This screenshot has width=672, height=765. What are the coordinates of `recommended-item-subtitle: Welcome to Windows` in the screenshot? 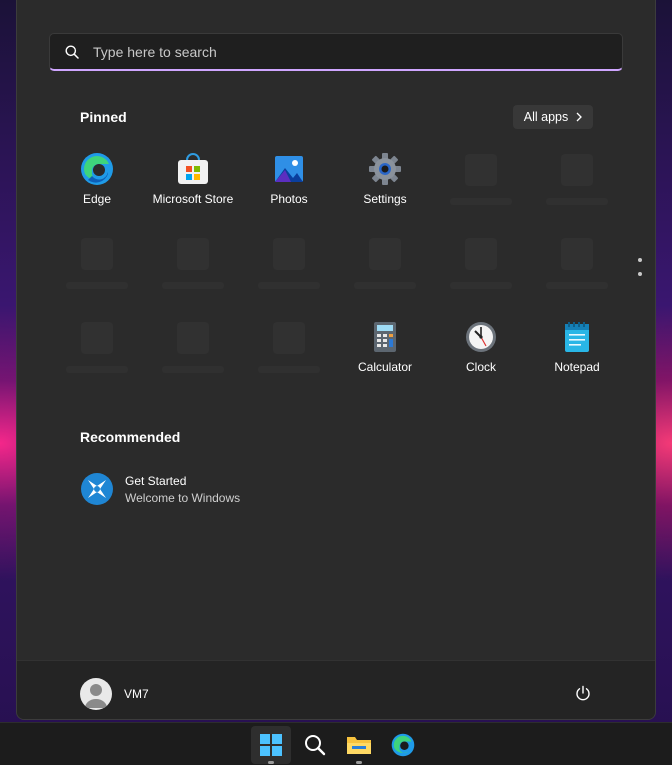 It's located at (183, 497).